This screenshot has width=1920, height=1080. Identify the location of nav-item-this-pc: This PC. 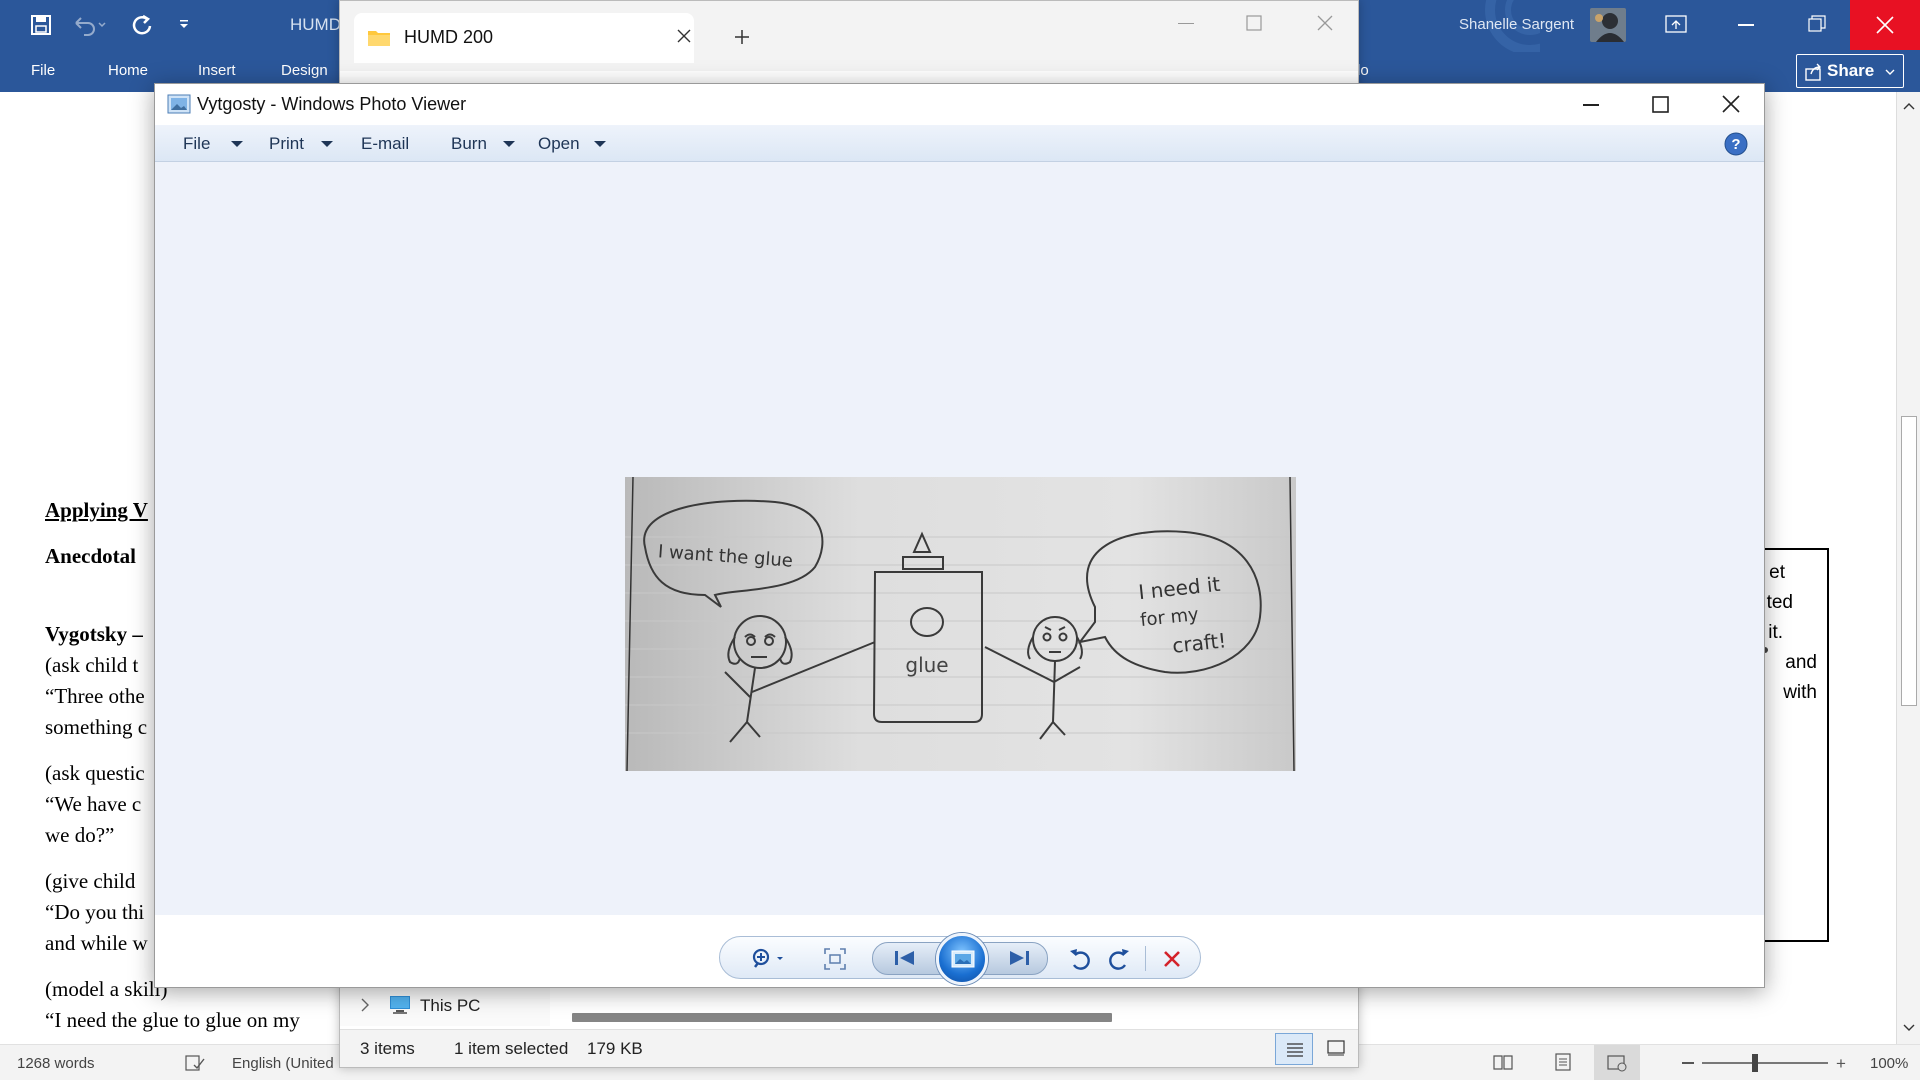
(450, 1006).